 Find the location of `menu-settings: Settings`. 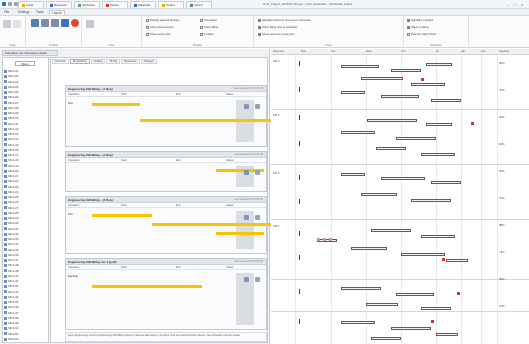

menu-settings: Settings is located at coordinates (24, 12).